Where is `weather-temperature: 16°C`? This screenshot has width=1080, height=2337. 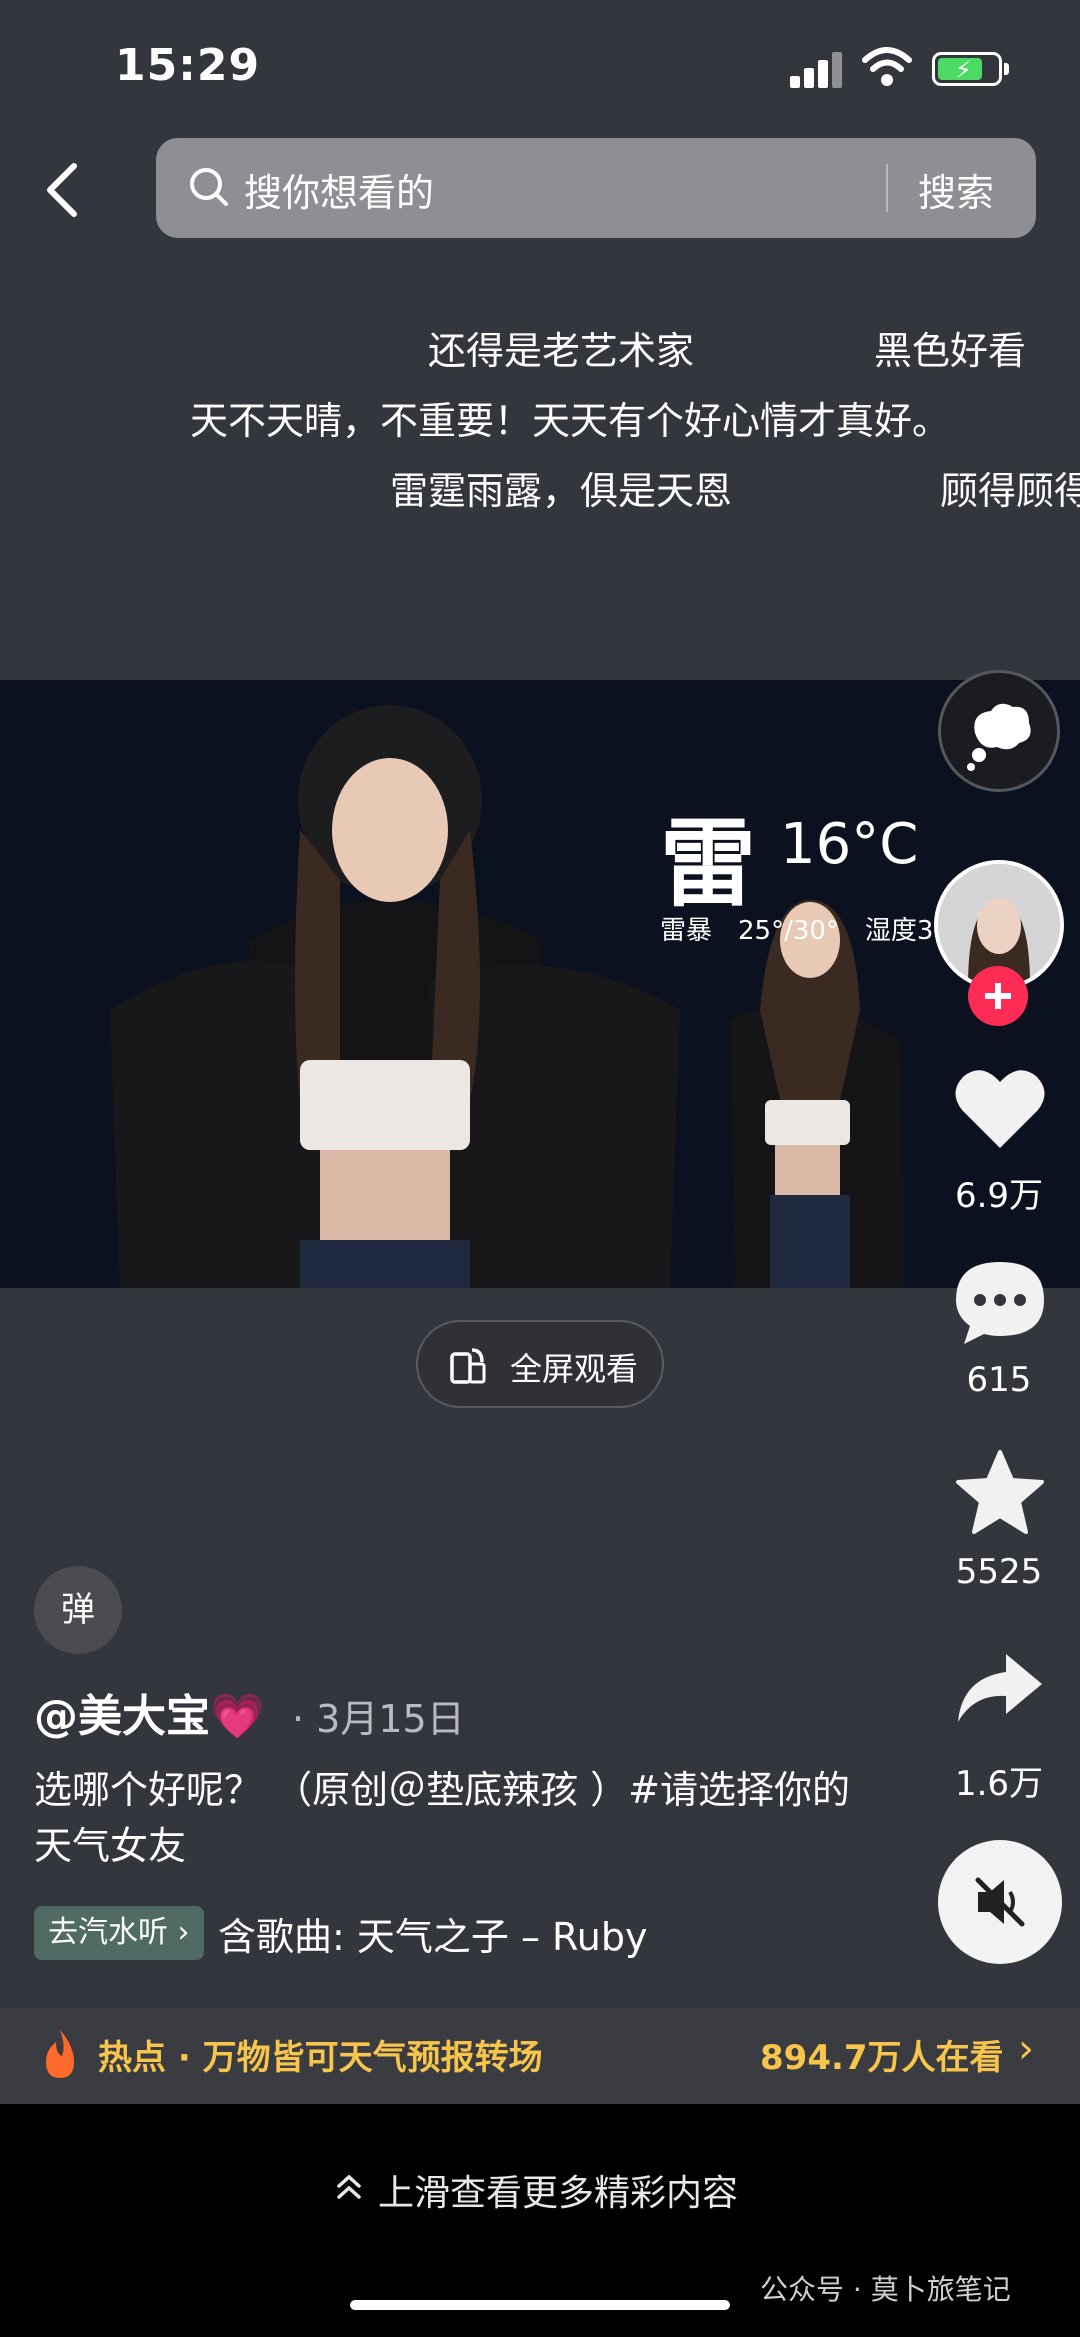 weather-temperature: 16°C is located at coordinates (849, 844).